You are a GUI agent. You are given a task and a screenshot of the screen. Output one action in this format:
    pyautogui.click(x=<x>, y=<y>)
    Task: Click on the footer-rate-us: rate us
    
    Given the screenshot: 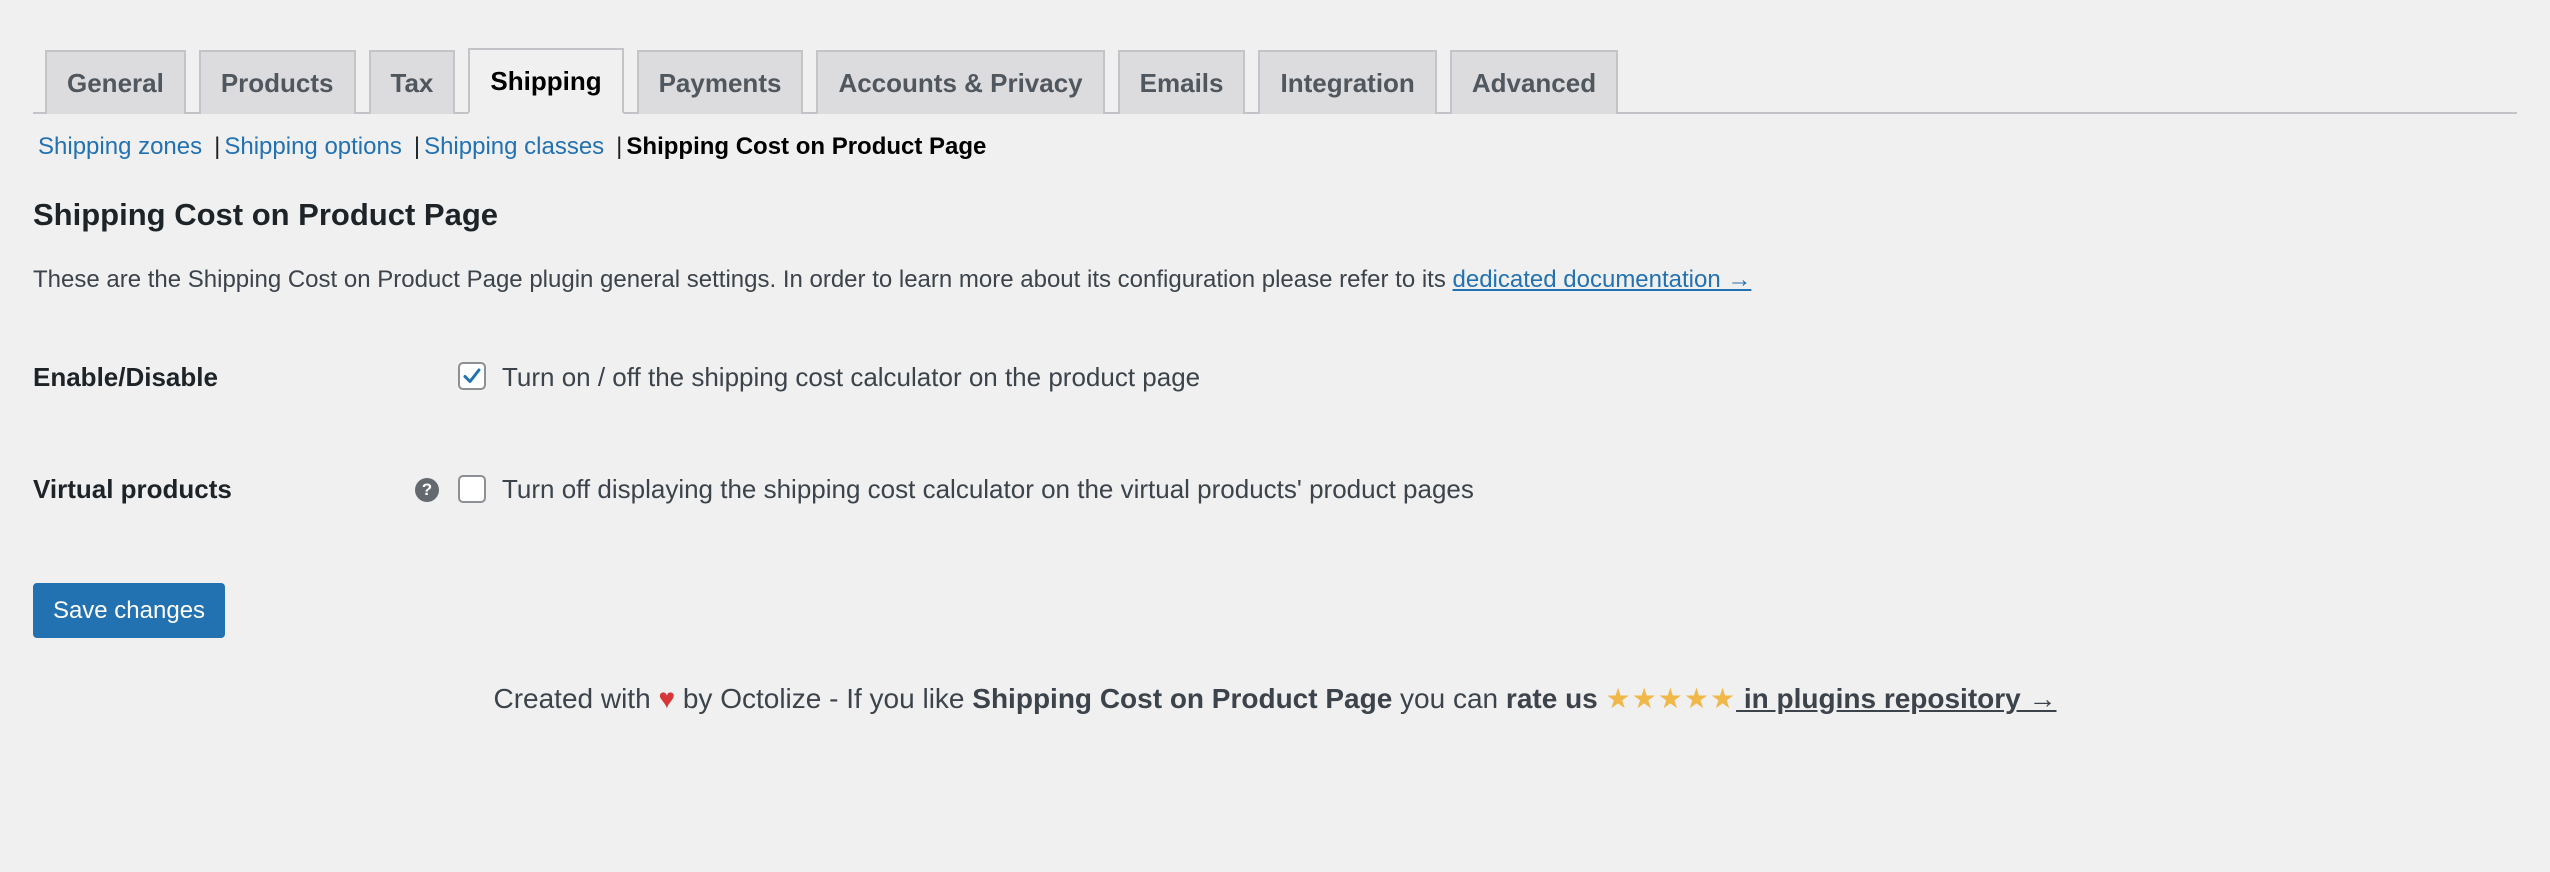 What is the action you would take?
    pyautogui.click(x=1551, y=698)
    